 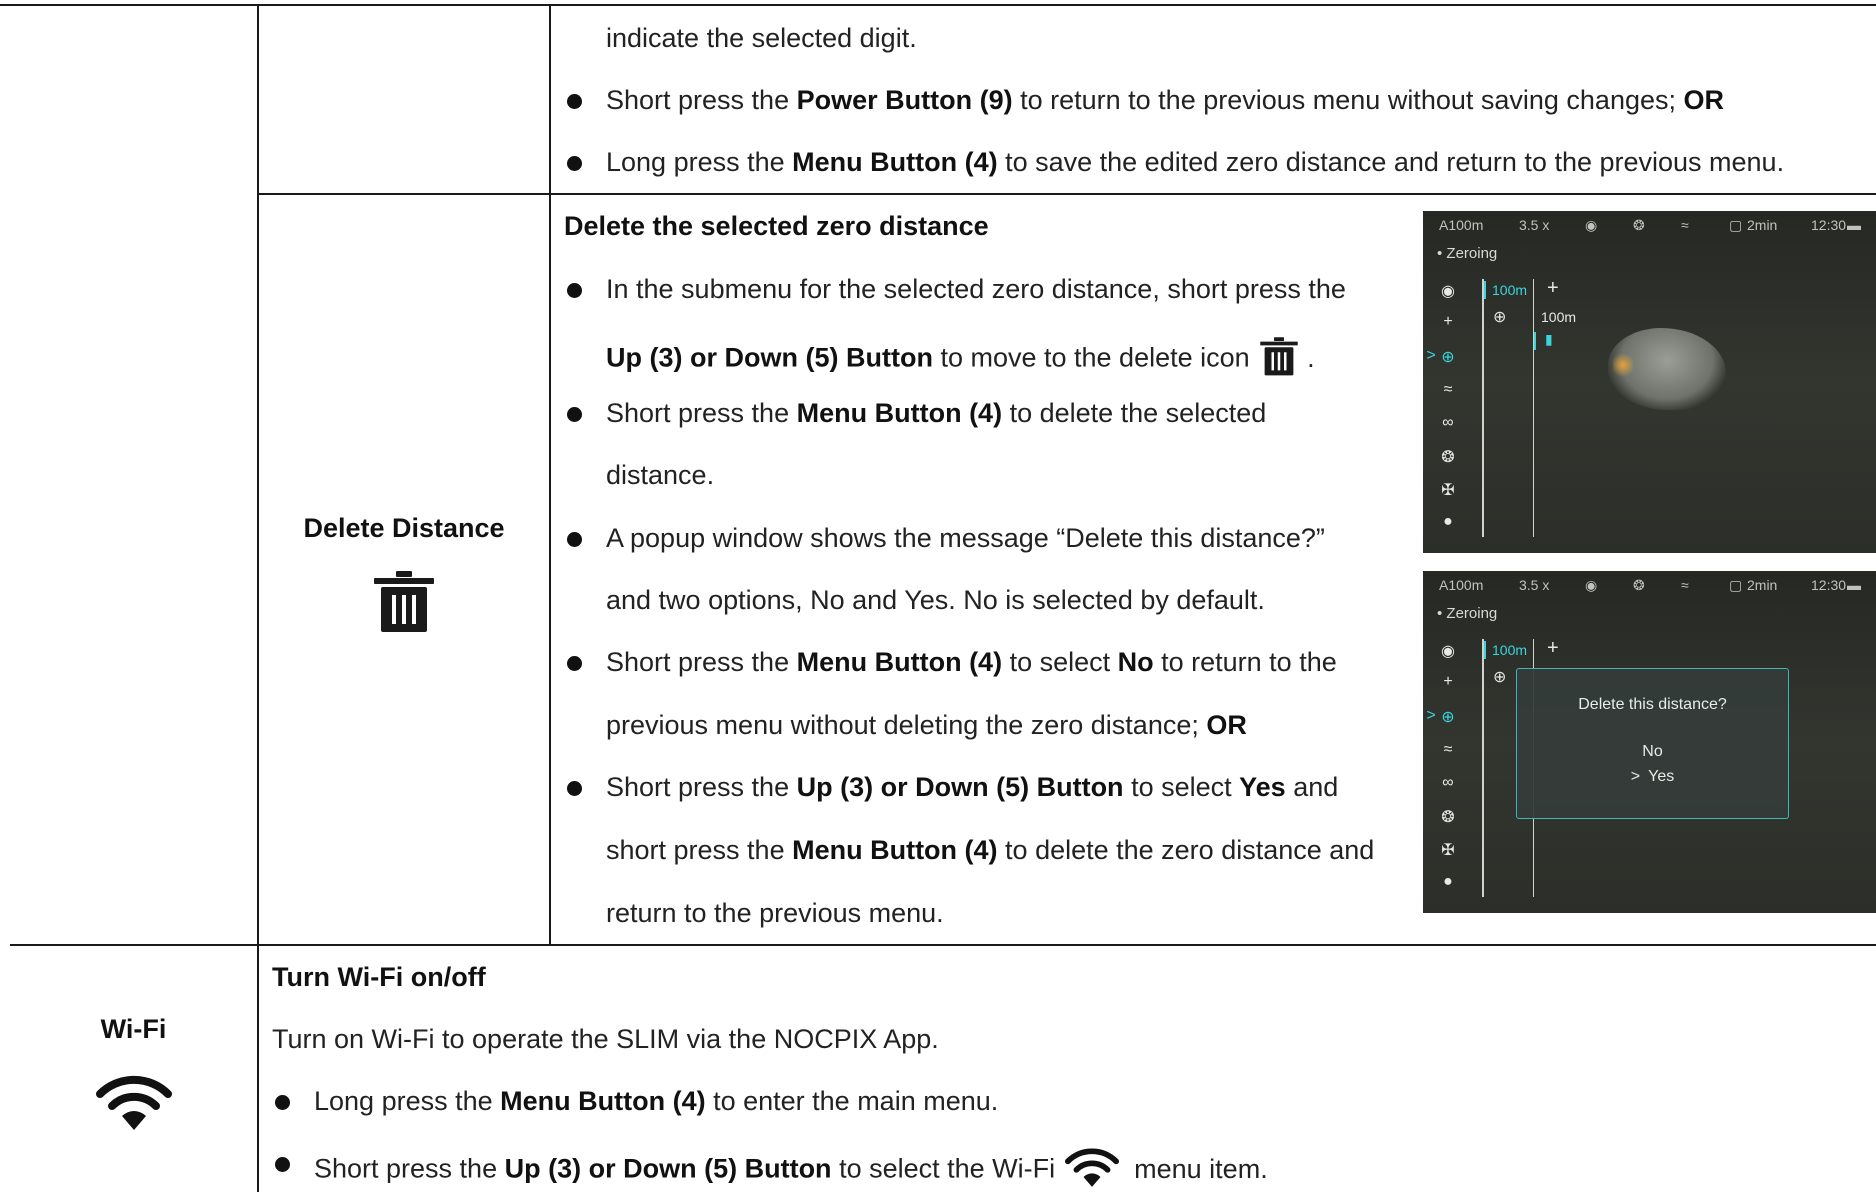 I want to click on thermal-hotspot, so click(x=1623, y=365).